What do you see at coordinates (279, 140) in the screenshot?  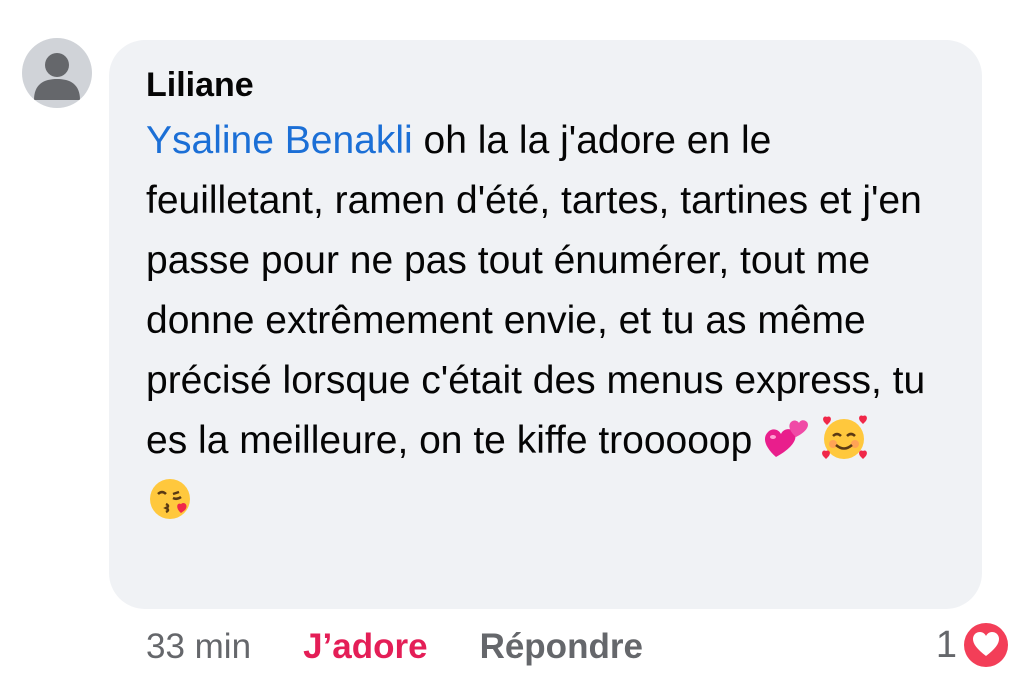 I see `mention-link: Ysaline Benakli` at bounding box center [279, 140].